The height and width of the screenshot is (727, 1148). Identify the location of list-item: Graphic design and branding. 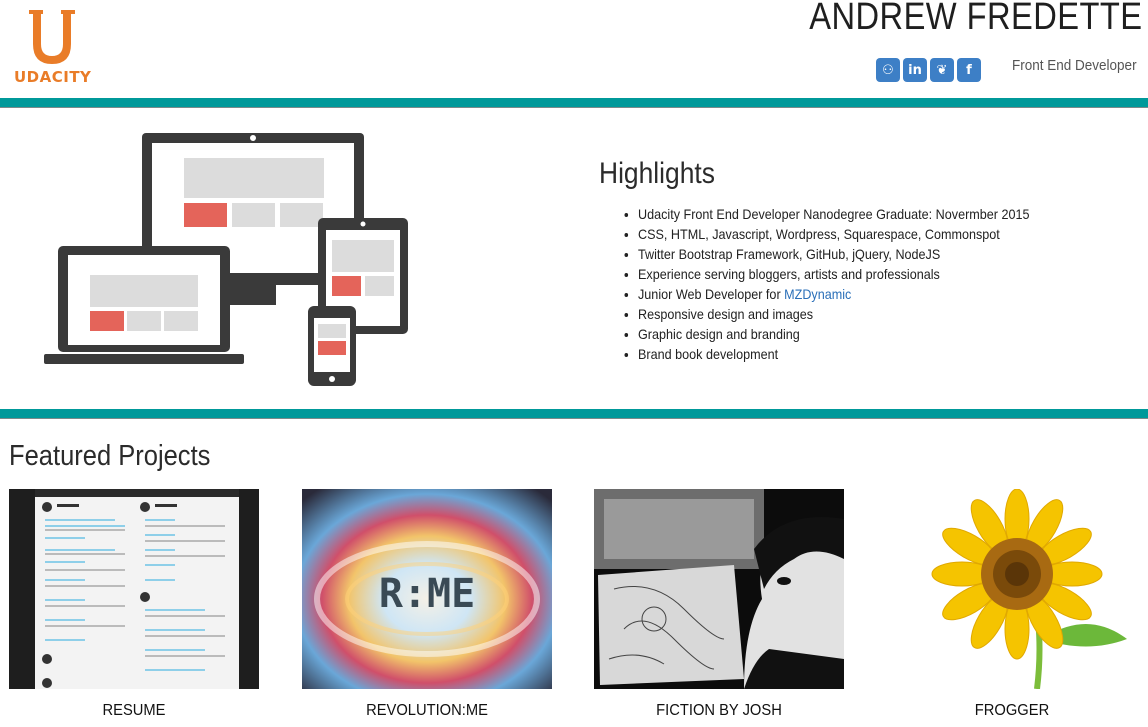
(834, 334).